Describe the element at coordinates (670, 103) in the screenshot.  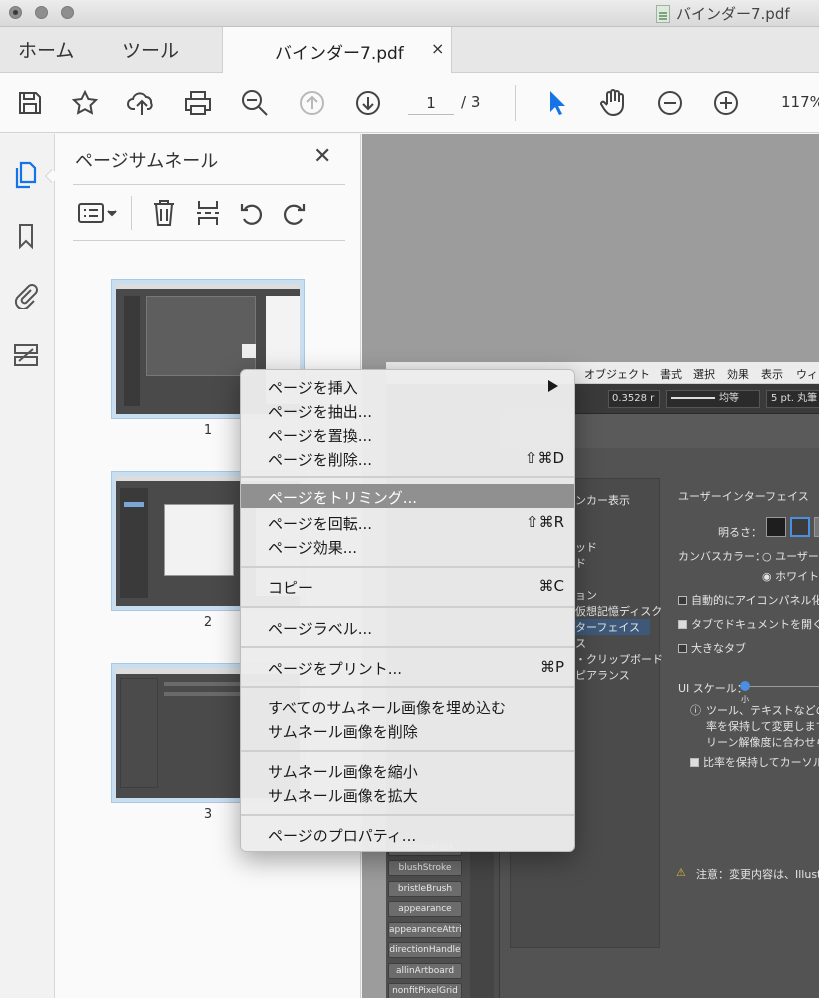
I see `zoom-out-icon` at that location.